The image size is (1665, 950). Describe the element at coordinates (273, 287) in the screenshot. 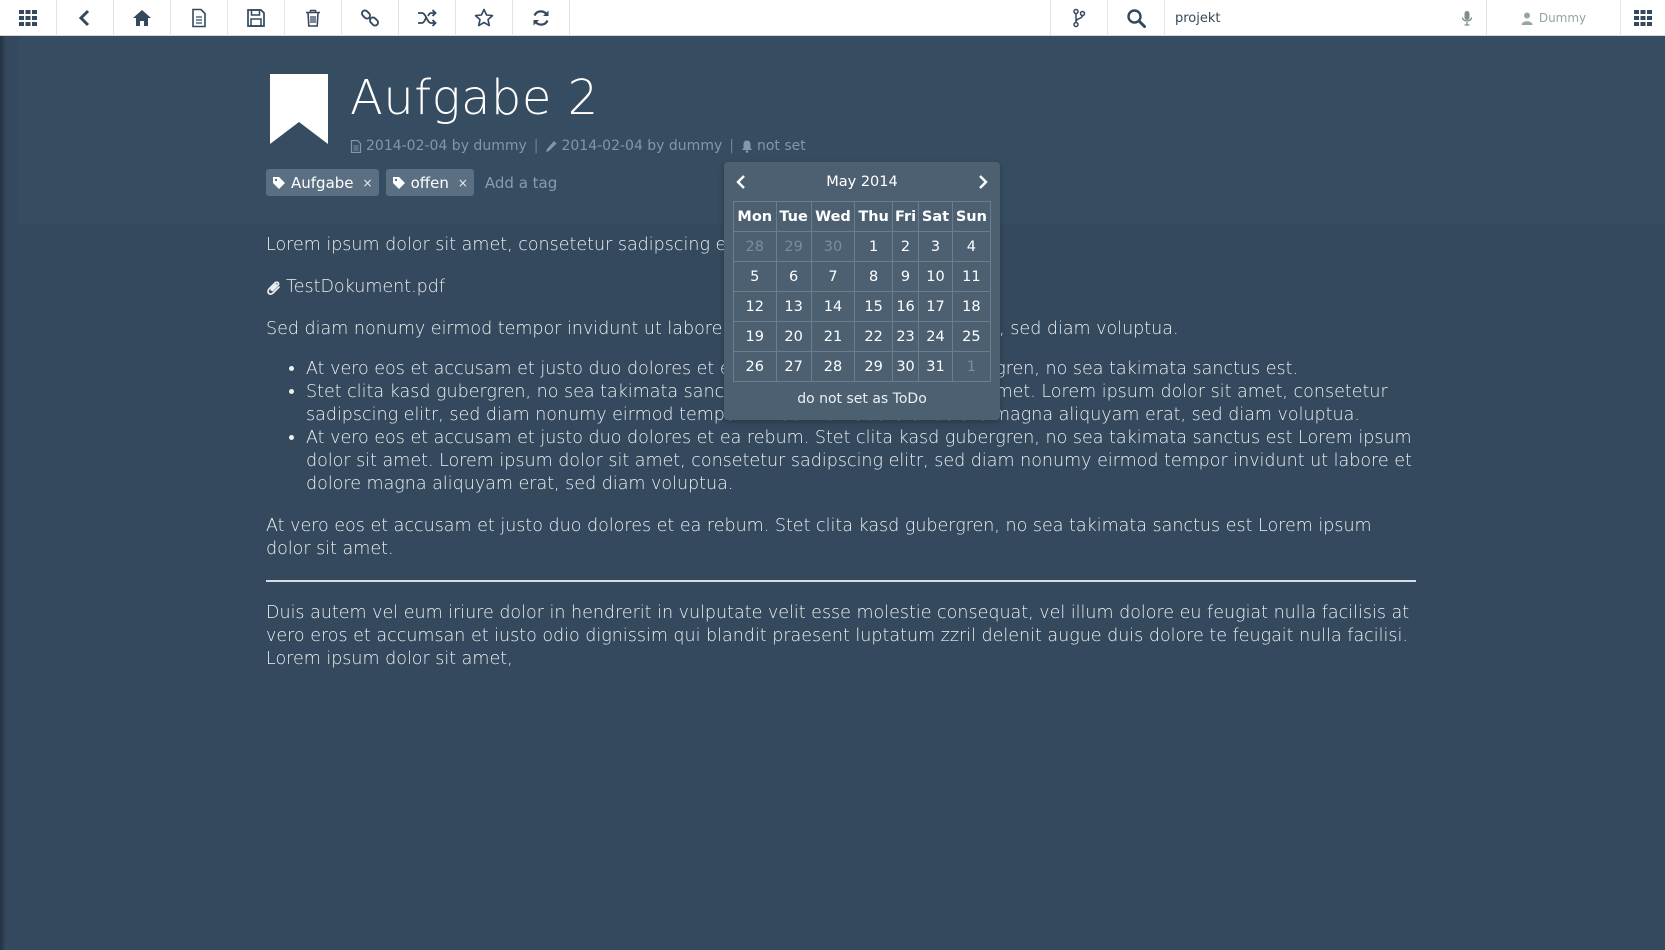

I see `paperclip-icon` at that location.